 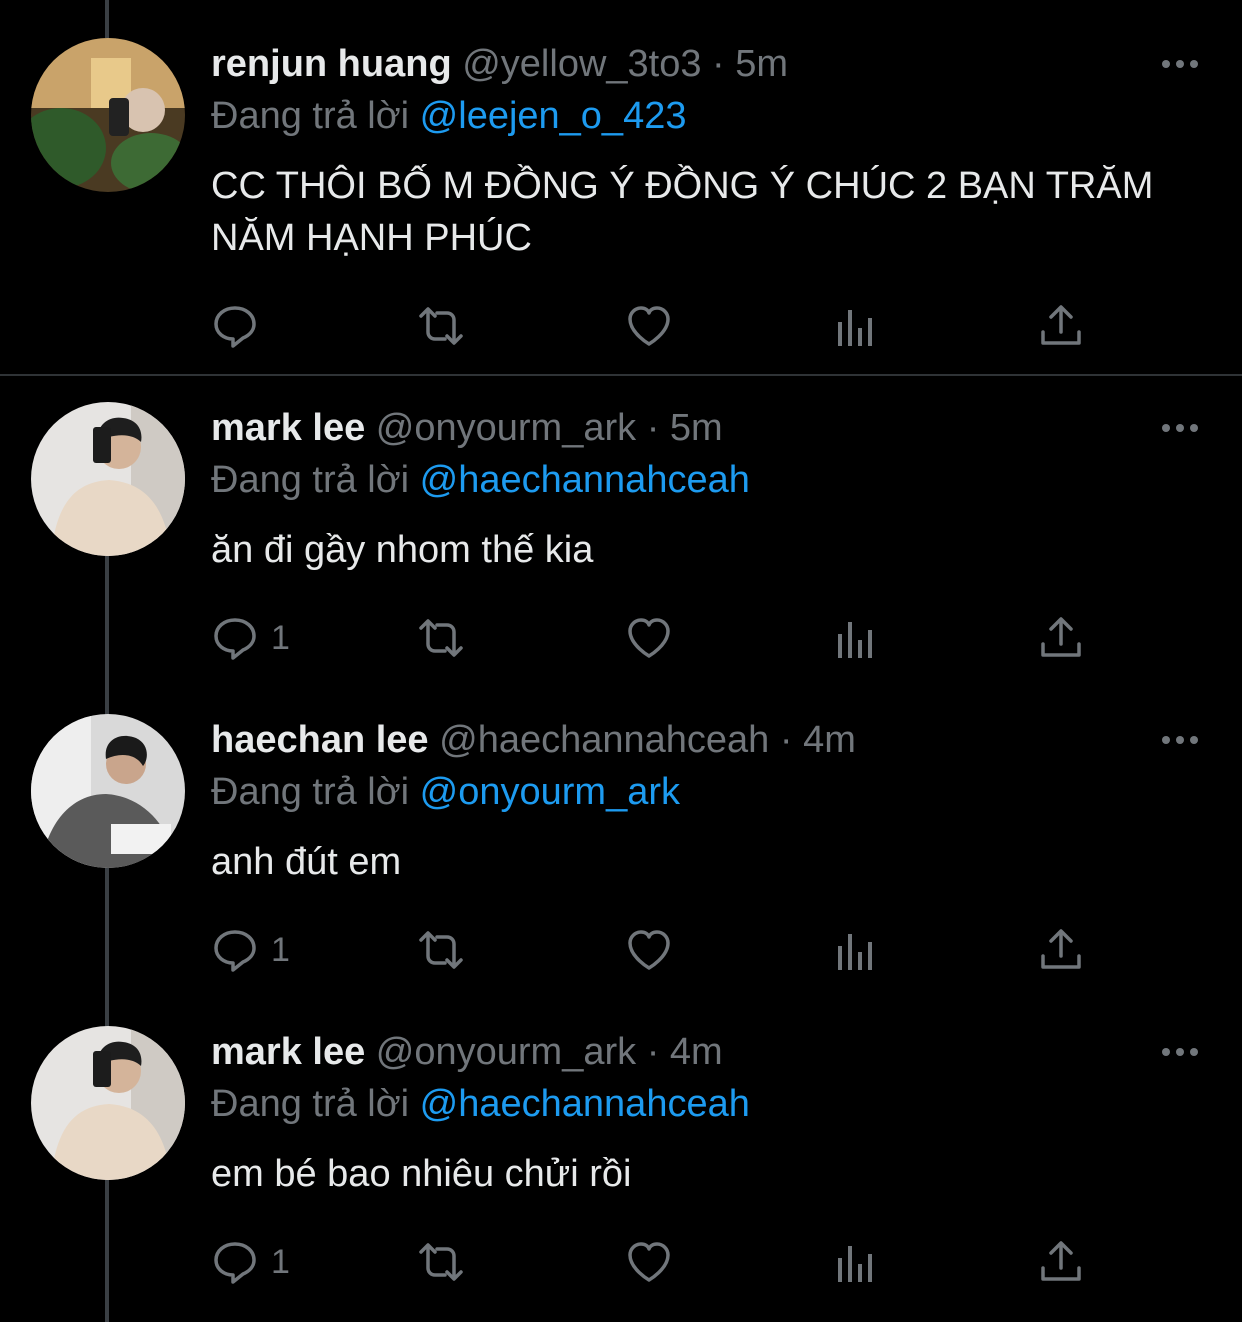 I want to click on tweet-divider, so click(x=621, y=375).